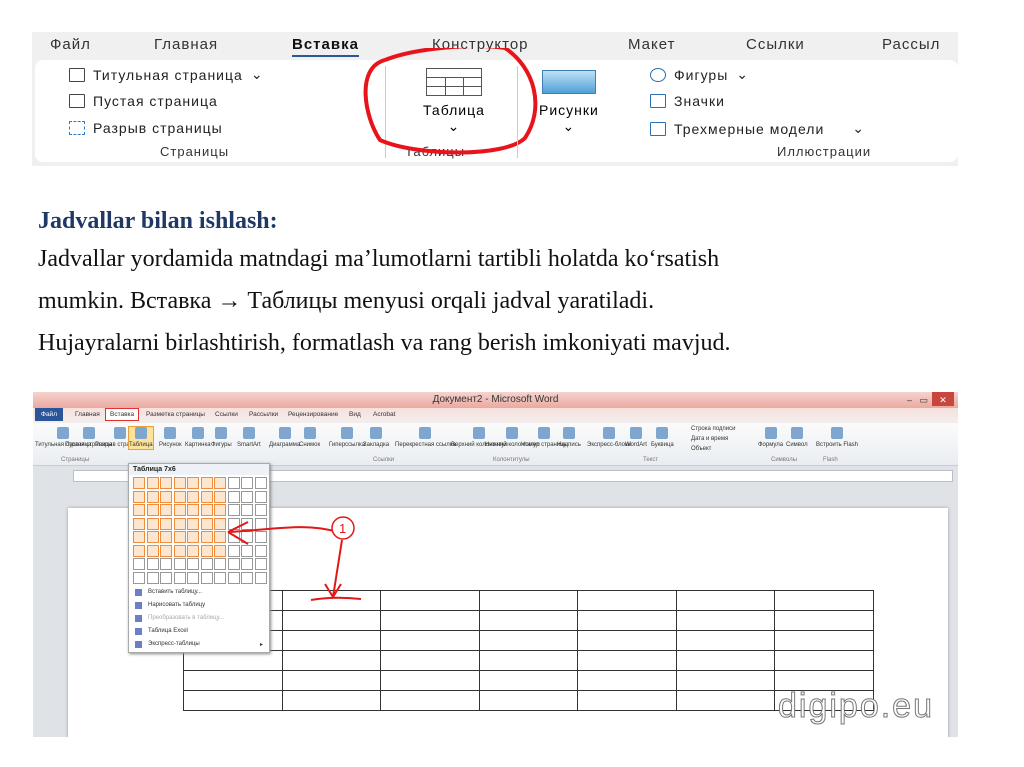  Describe the element at coordinates (569, 102) in the screenshot. I see `pictures-button: Рисунки ⌄` at that location.